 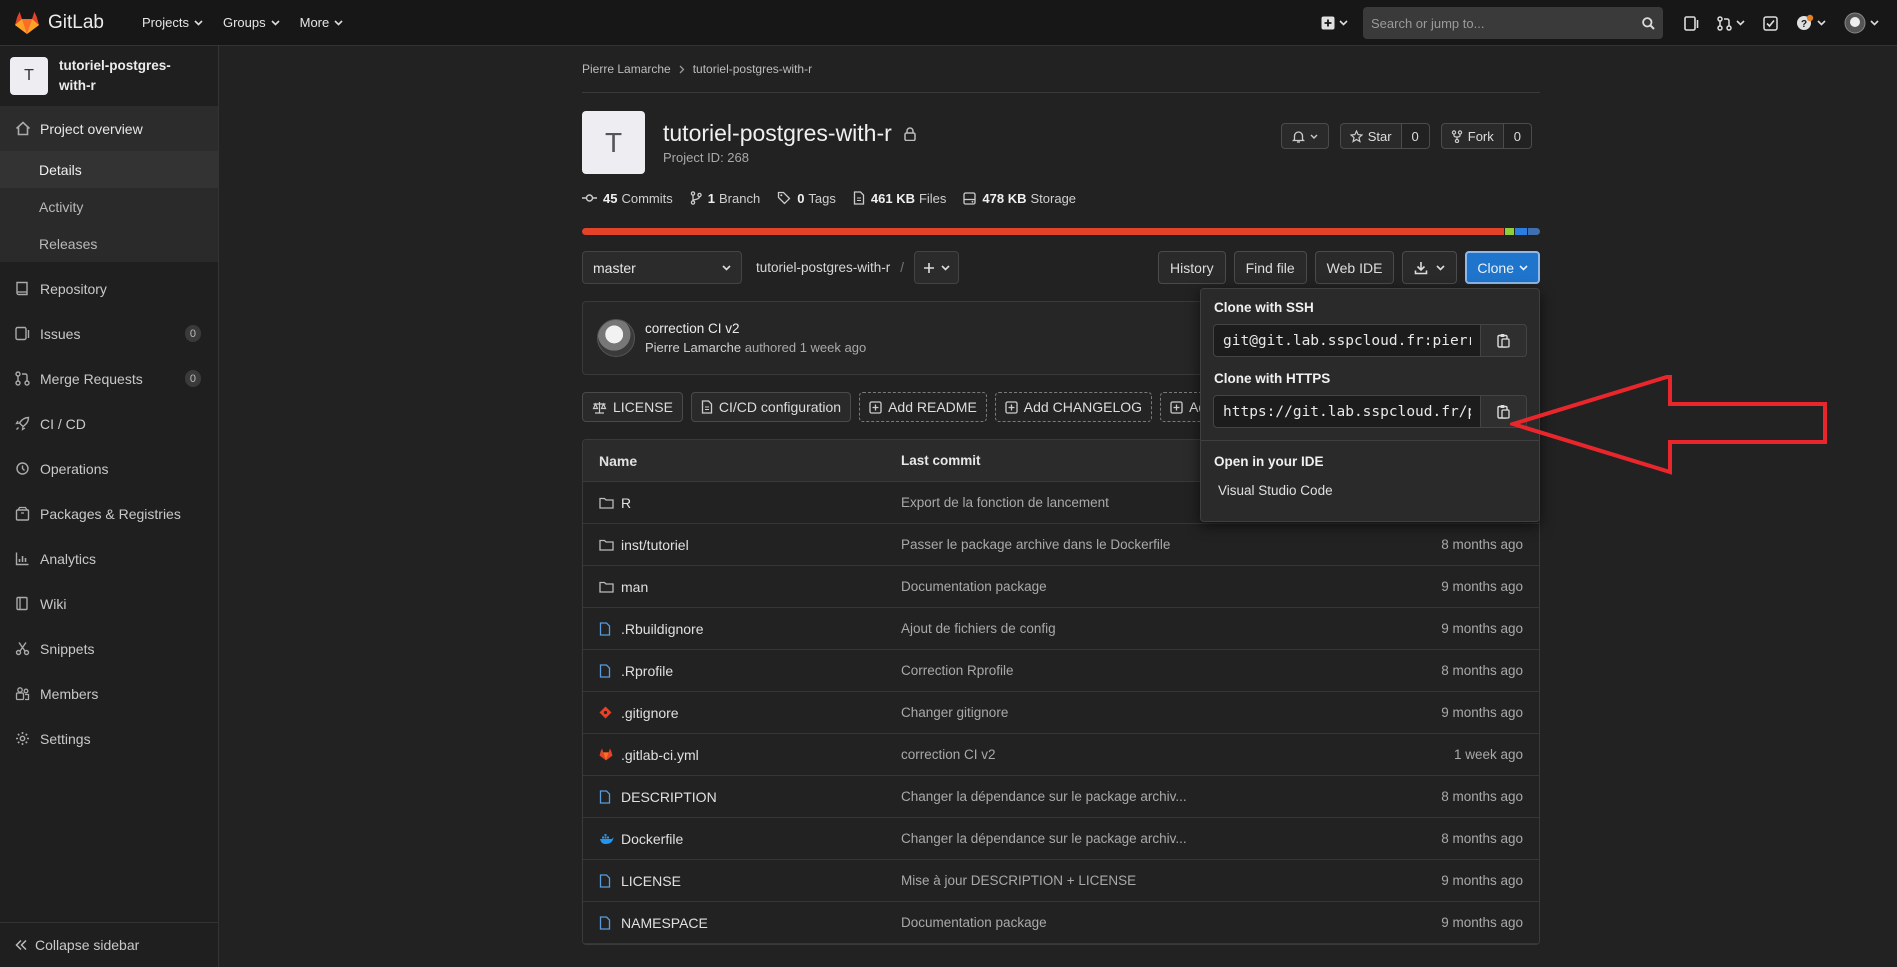 I want to click on star-count: 0, so click(x=1415, y=136).